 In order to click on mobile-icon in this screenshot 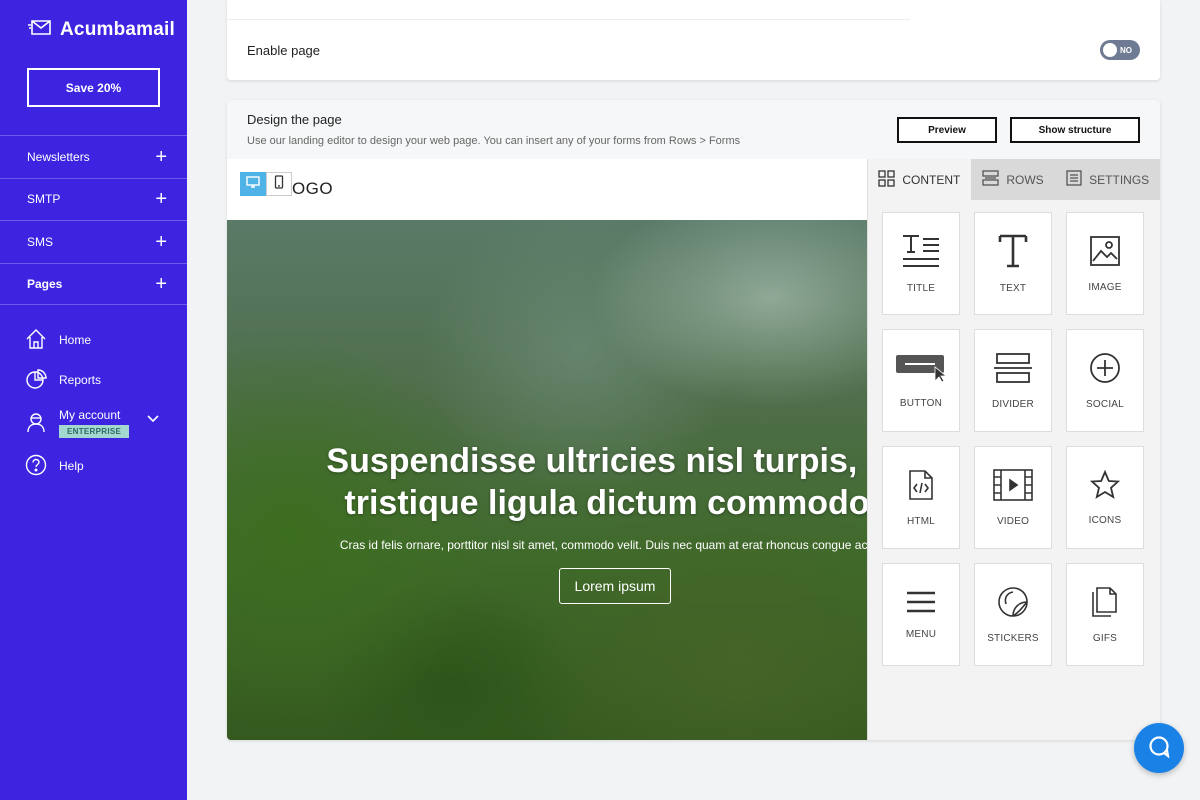, I will do `click(279, 184)`.